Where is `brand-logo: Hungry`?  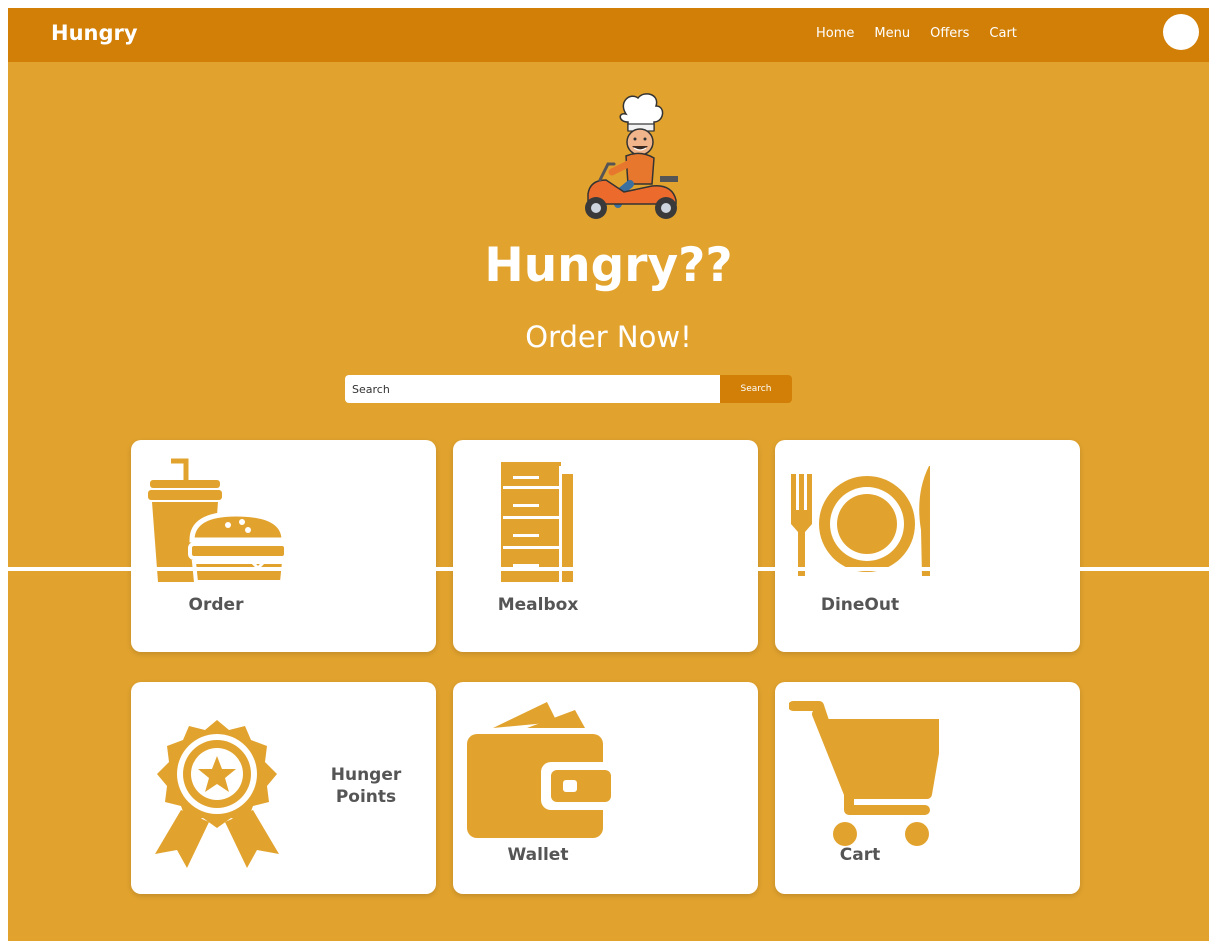
brand-logo: Hungry is located at coordinates (94, 33).